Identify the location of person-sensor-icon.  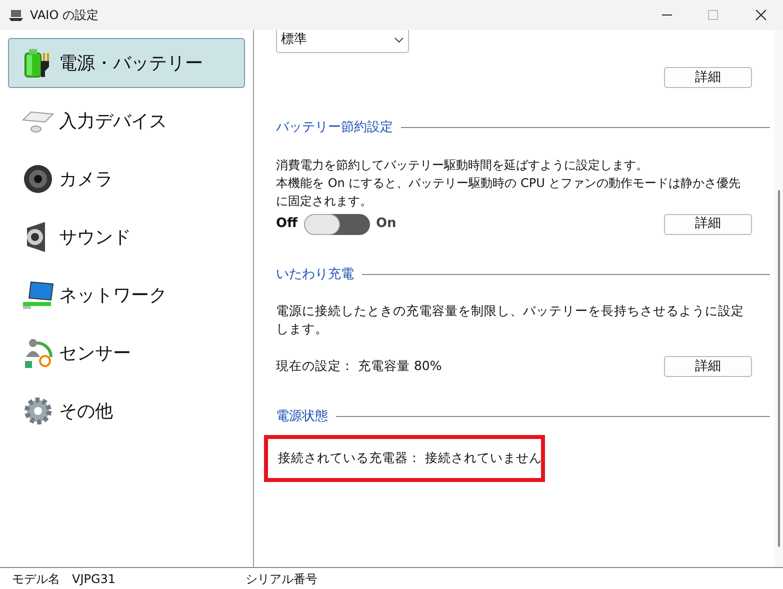
(38, 353).